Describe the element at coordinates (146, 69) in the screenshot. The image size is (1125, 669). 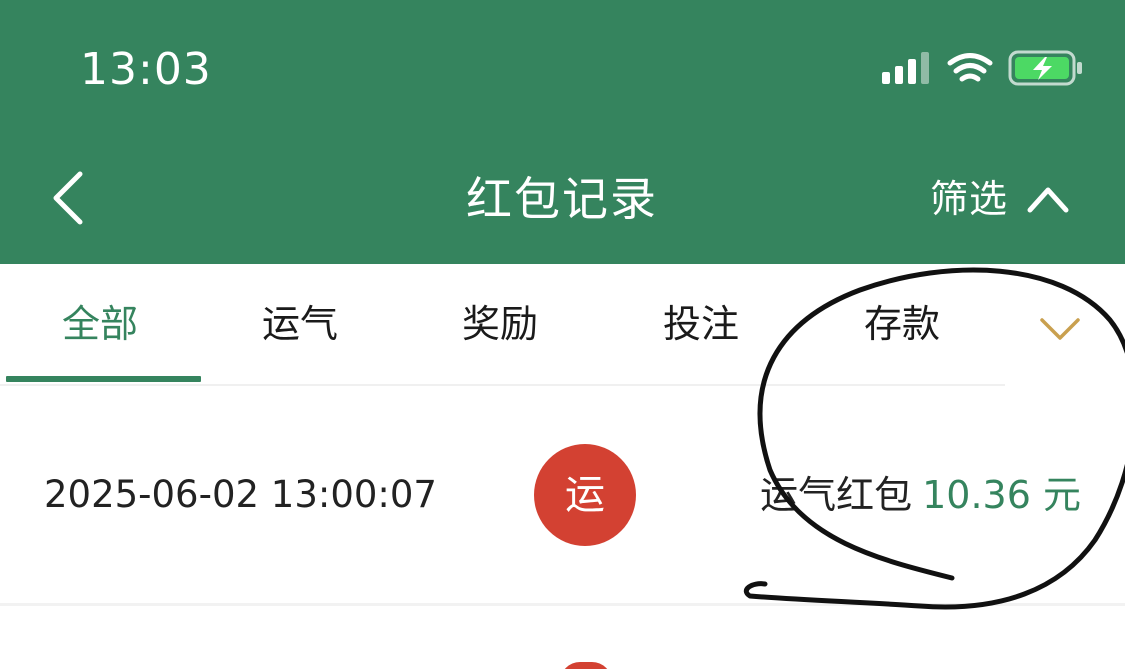
I see `status-time: 13:03` at that location.